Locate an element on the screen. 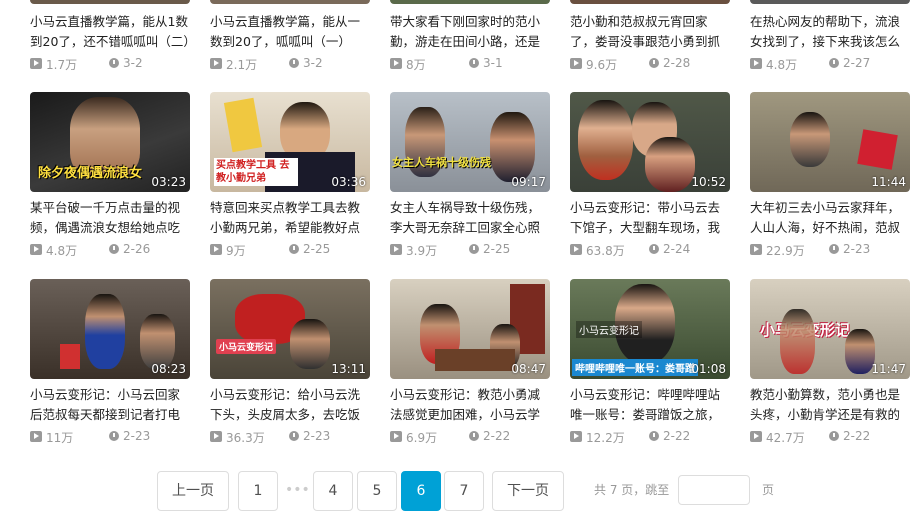 The height and width of the screenshot is (522, 921). video-card: 小马云直播教学篇，能从1数到20了，还不错呱呱叫（二） 1.7万 3-2 is located at coordinates (110, 36).